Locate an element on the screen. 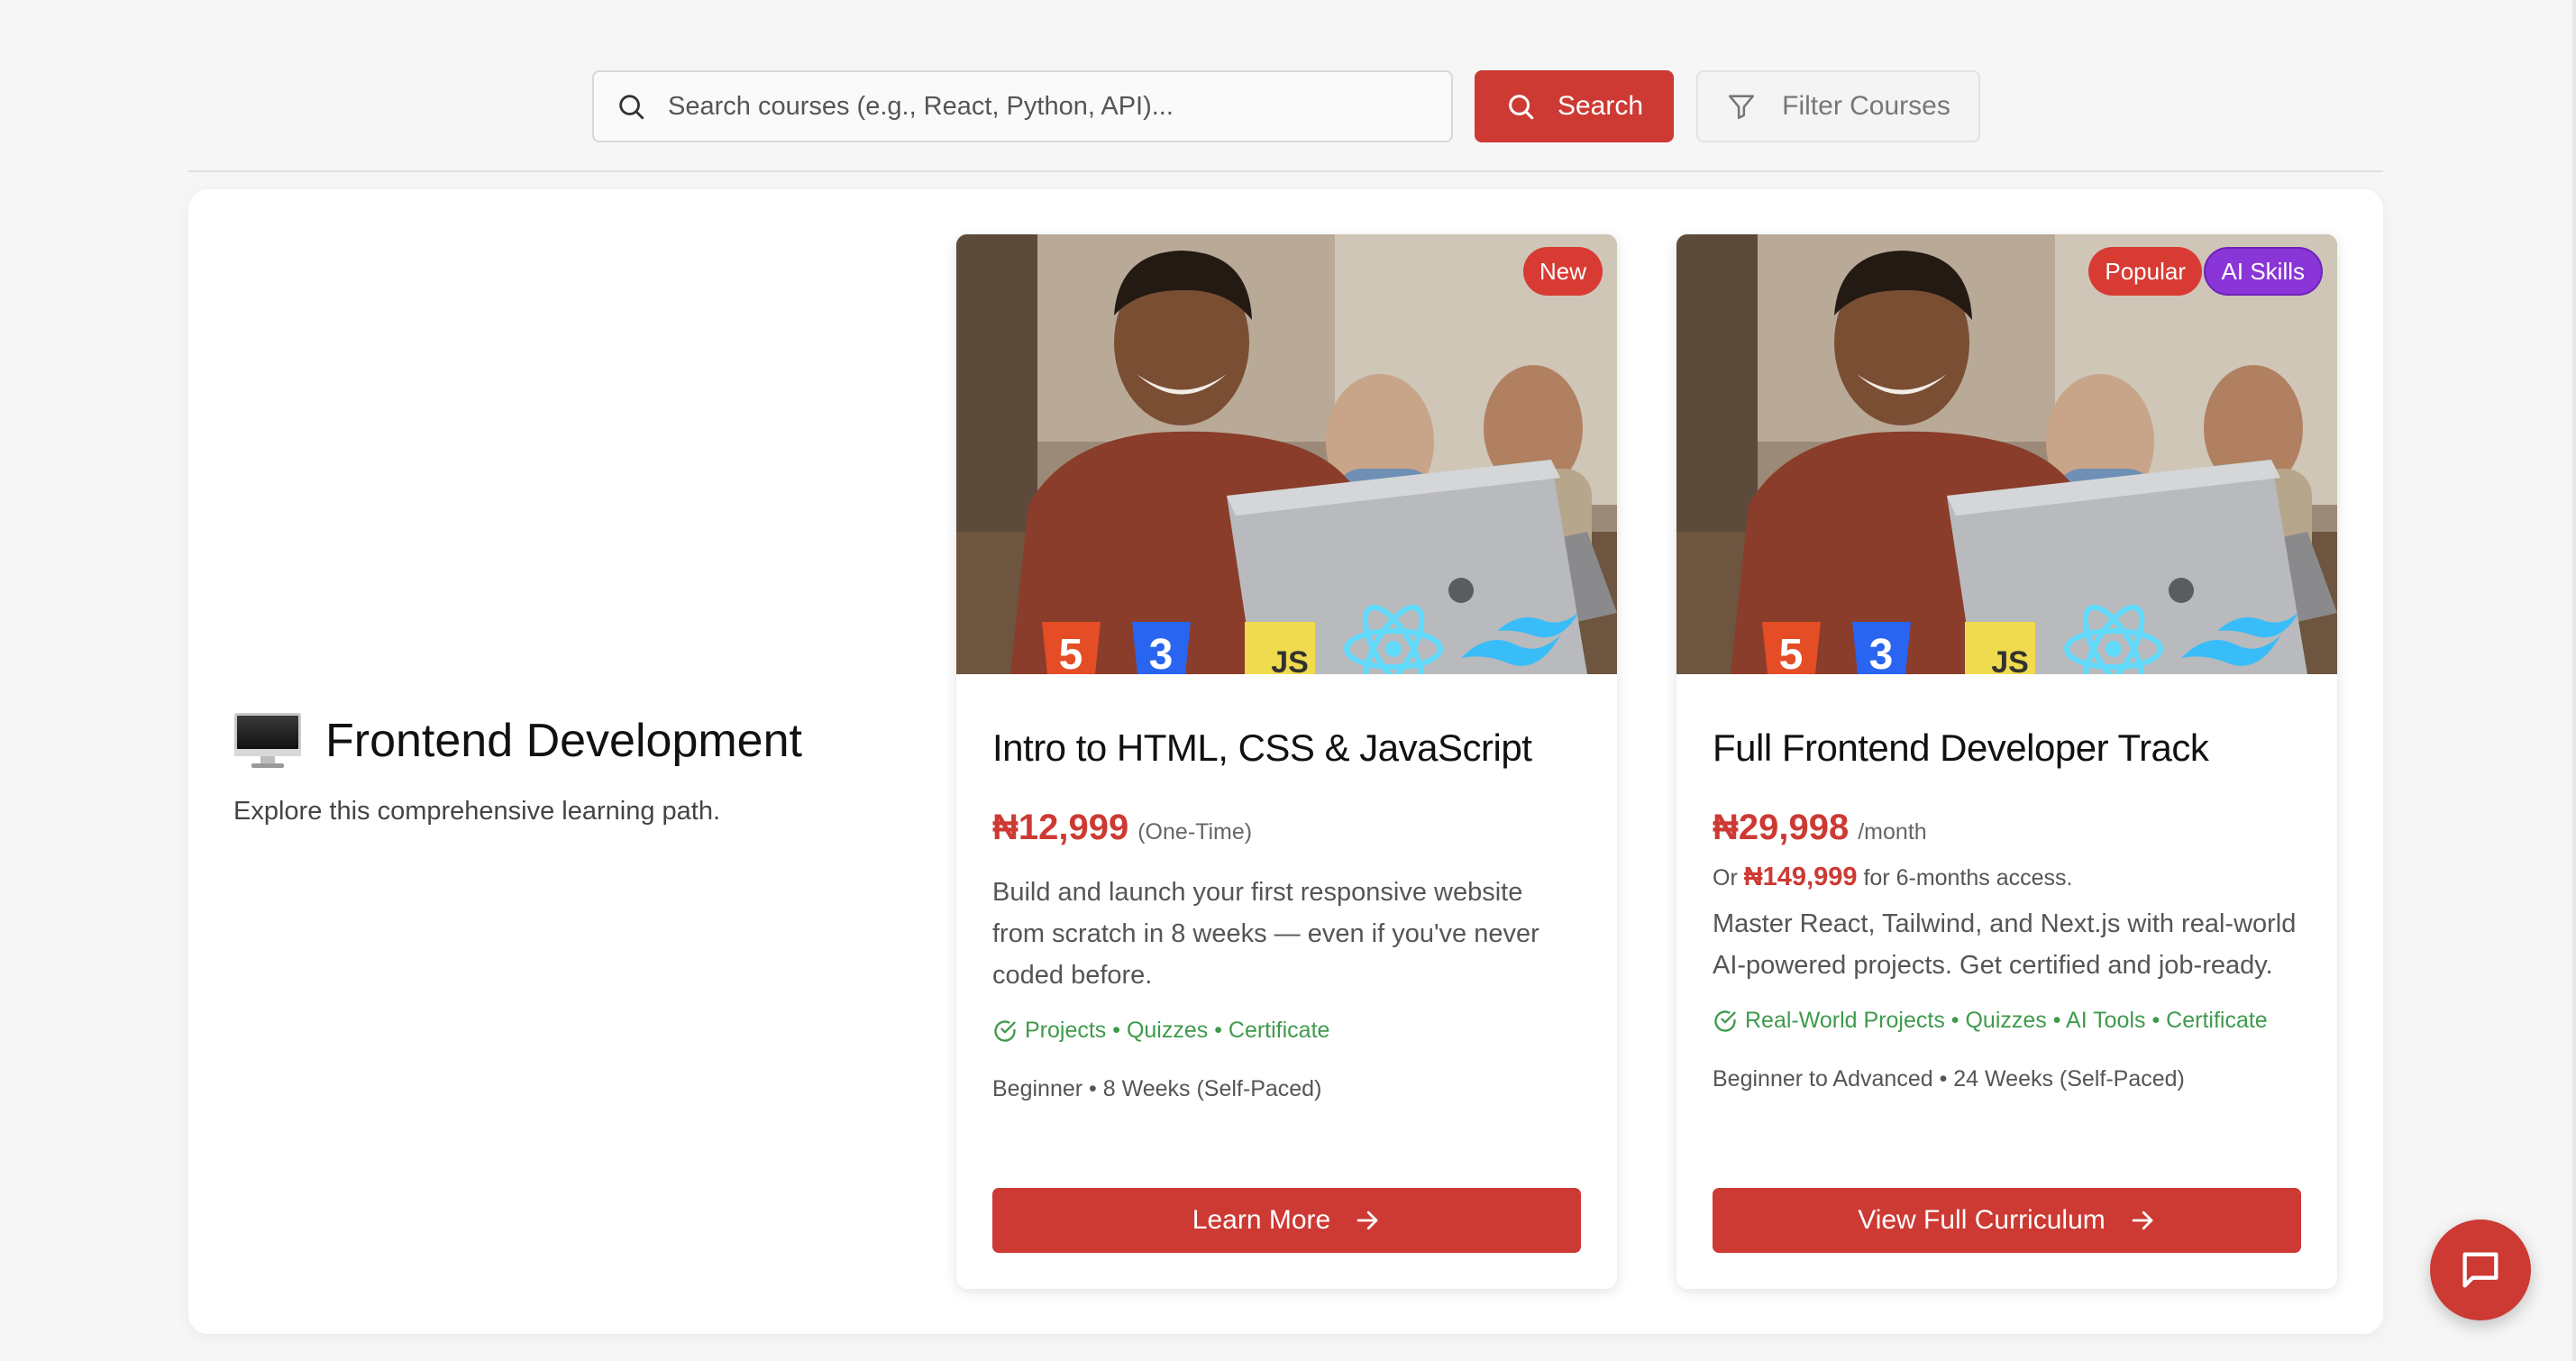  learn-more-button: Learn More is located at coordinates (1286, 1220).